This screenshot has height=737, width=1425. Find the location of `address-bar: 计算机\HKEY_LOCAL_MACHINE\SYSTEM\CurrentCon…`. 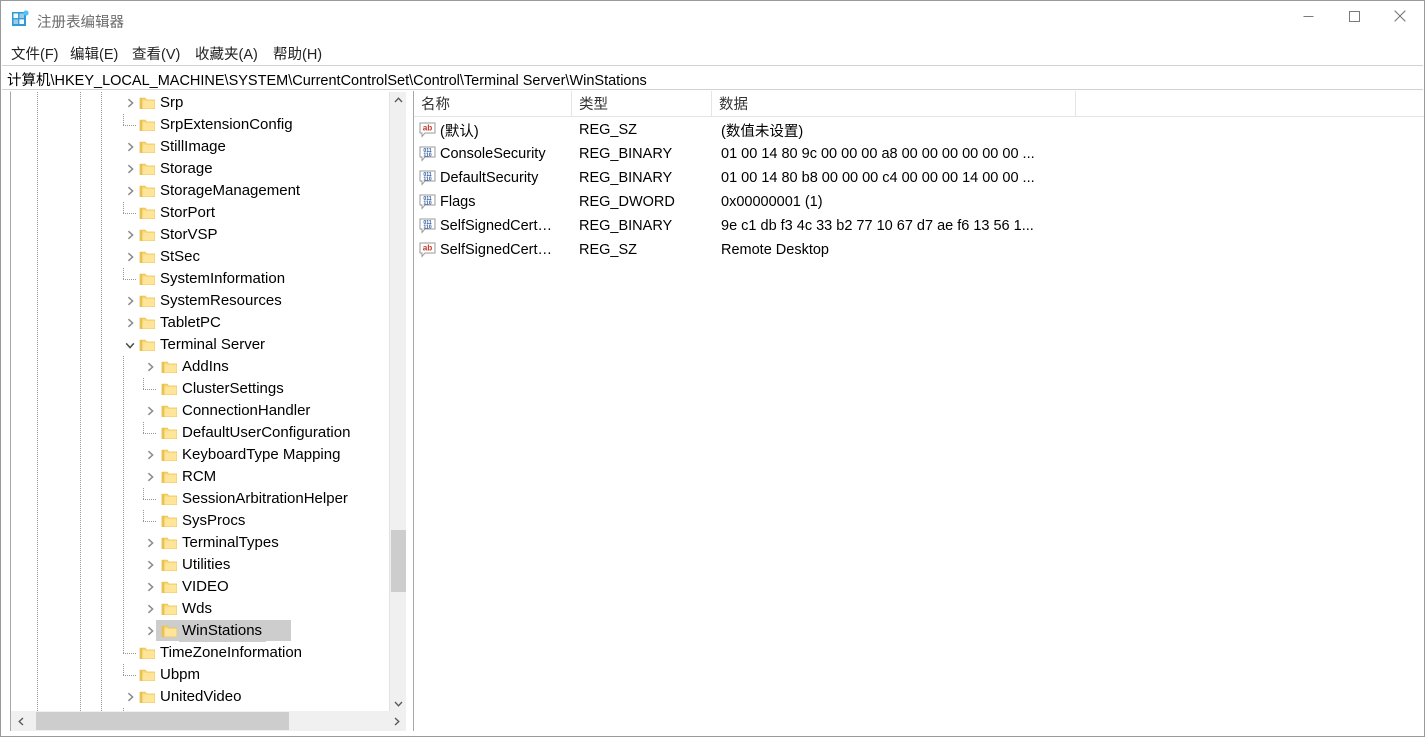

address-bar: 计算机\HKEY_LOCAL_MACHINE\SYSTEM\CurrentCon… is located at coordinates (712, 77).